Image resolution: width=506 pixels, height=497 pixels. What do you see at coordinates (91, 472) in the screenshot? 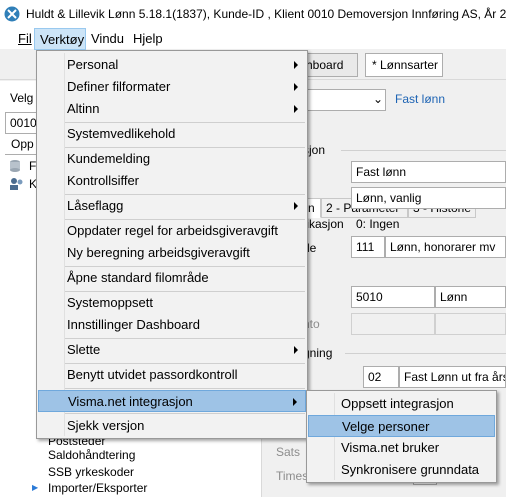
I see `tree-item-ssb-yrkeskoder: SSB yrkeskoder` at bounding box center [91, 472].